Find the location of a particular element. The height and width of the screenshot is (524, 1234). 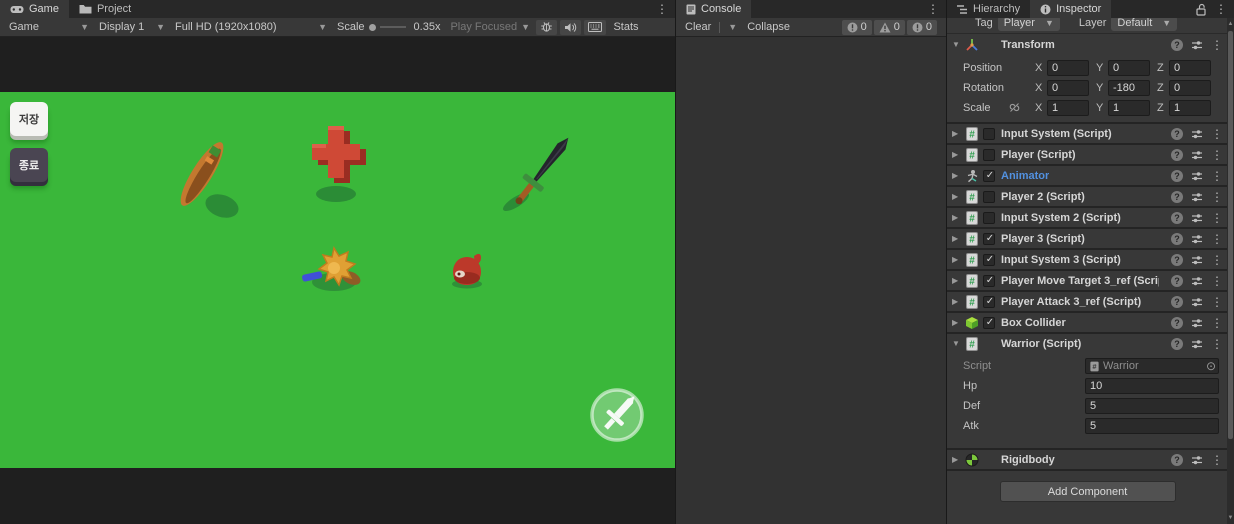

slider-knob is located at coordinates (372, 27).